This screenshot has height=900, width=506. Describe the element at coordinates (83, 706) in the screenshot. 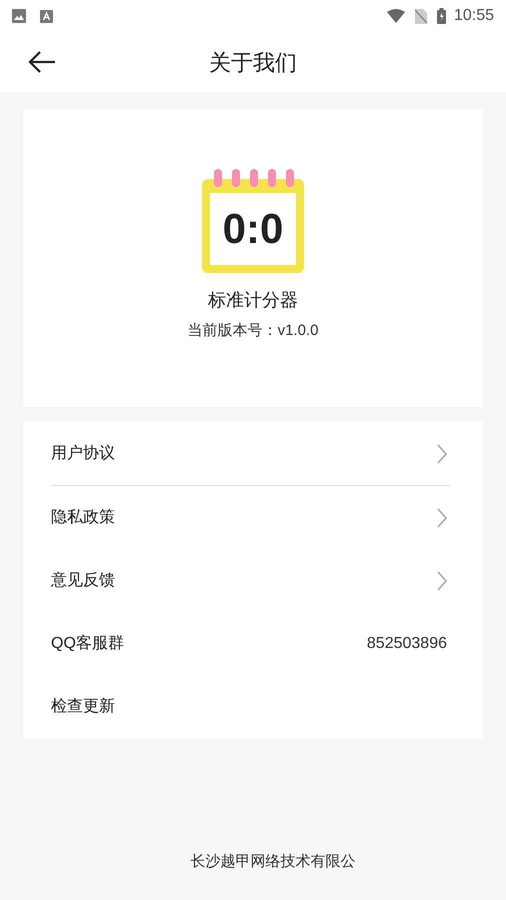

I see `menu-label: 检查更新` at that location.